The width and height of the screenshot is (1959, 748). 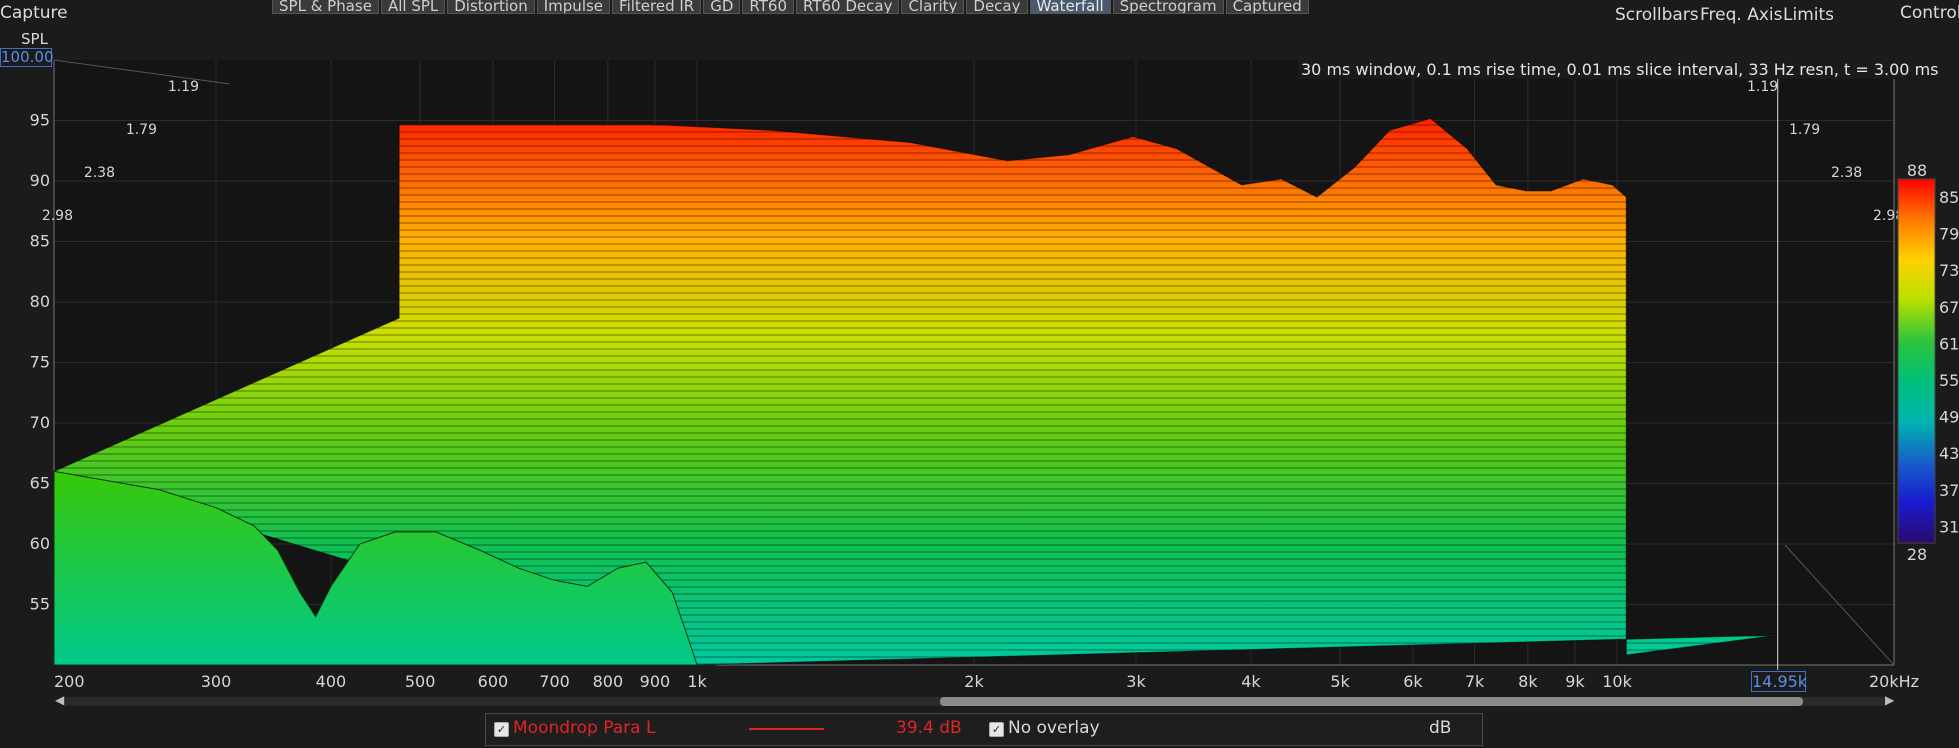 What do you see at coordinates (27, 57) in the screenshot?
I see `y-top-value-box: 100.00` at bounding box center [27, 57].